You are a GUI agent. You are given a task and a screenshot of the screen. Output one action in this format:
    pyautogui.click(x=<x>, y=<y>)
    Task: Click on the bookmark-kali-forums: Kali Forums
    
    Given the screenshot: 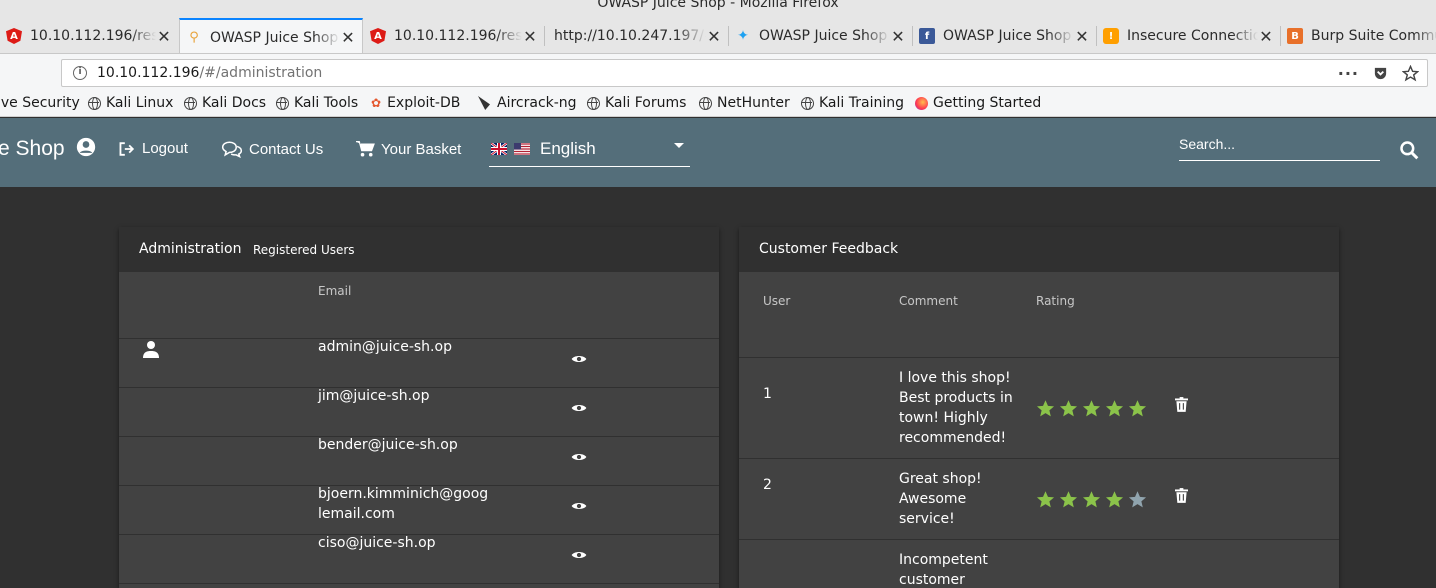 What is the action you would take?
    pyautogui.click(x=636, y=103)
    